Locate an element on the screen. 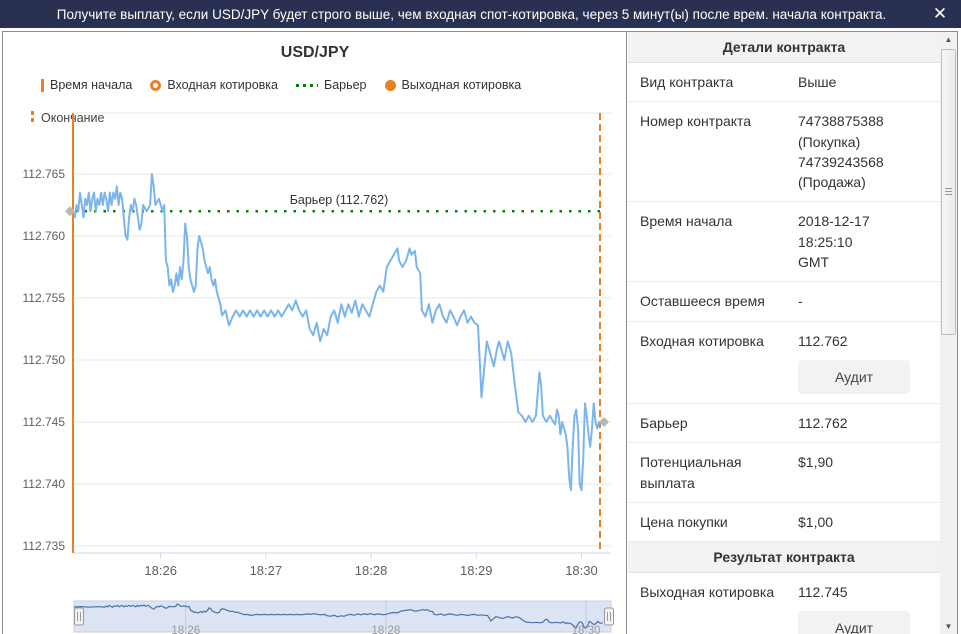 The width and height of the screenshot is (961, 634). panel-scrollbar: ▲ ▼ is located at coordinates (948, 333).